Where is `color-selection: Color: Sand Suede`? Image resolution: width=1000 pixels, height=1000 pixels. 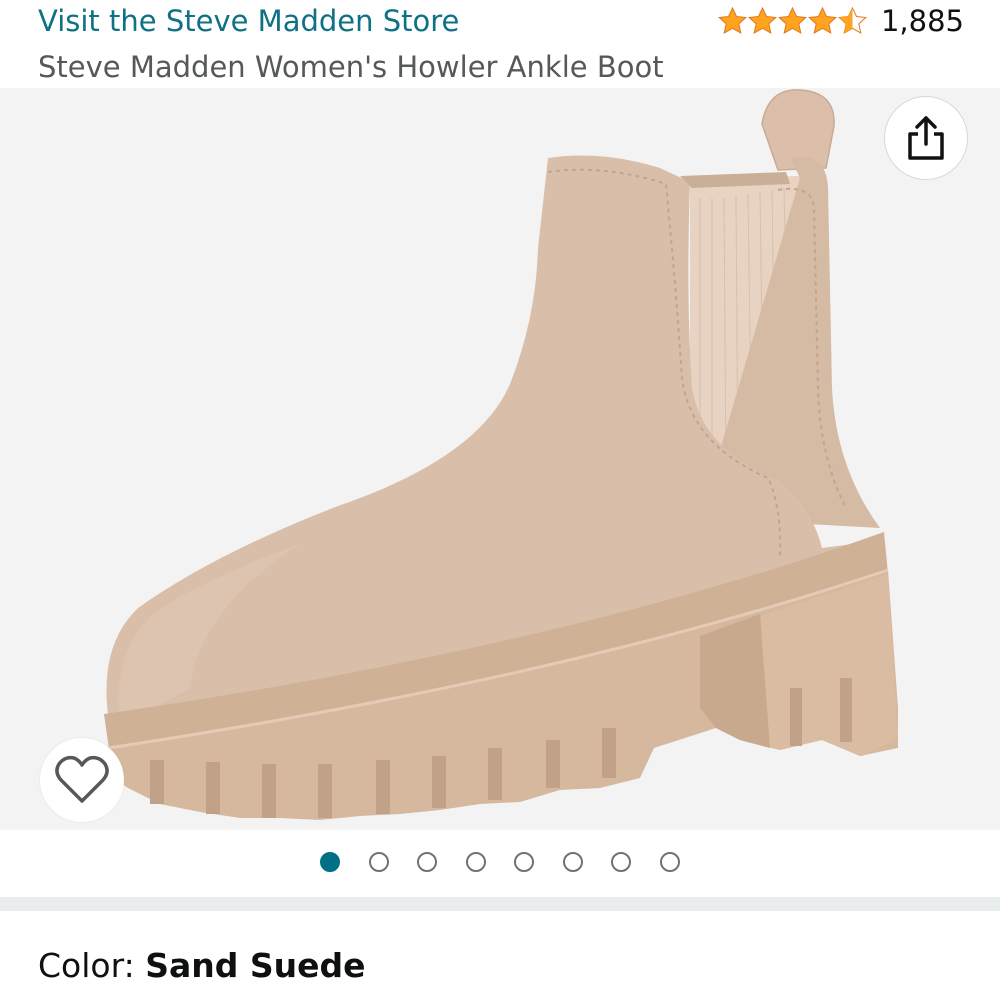
color-selection: Color: Sand Suede is located at coordinates (201, 966).